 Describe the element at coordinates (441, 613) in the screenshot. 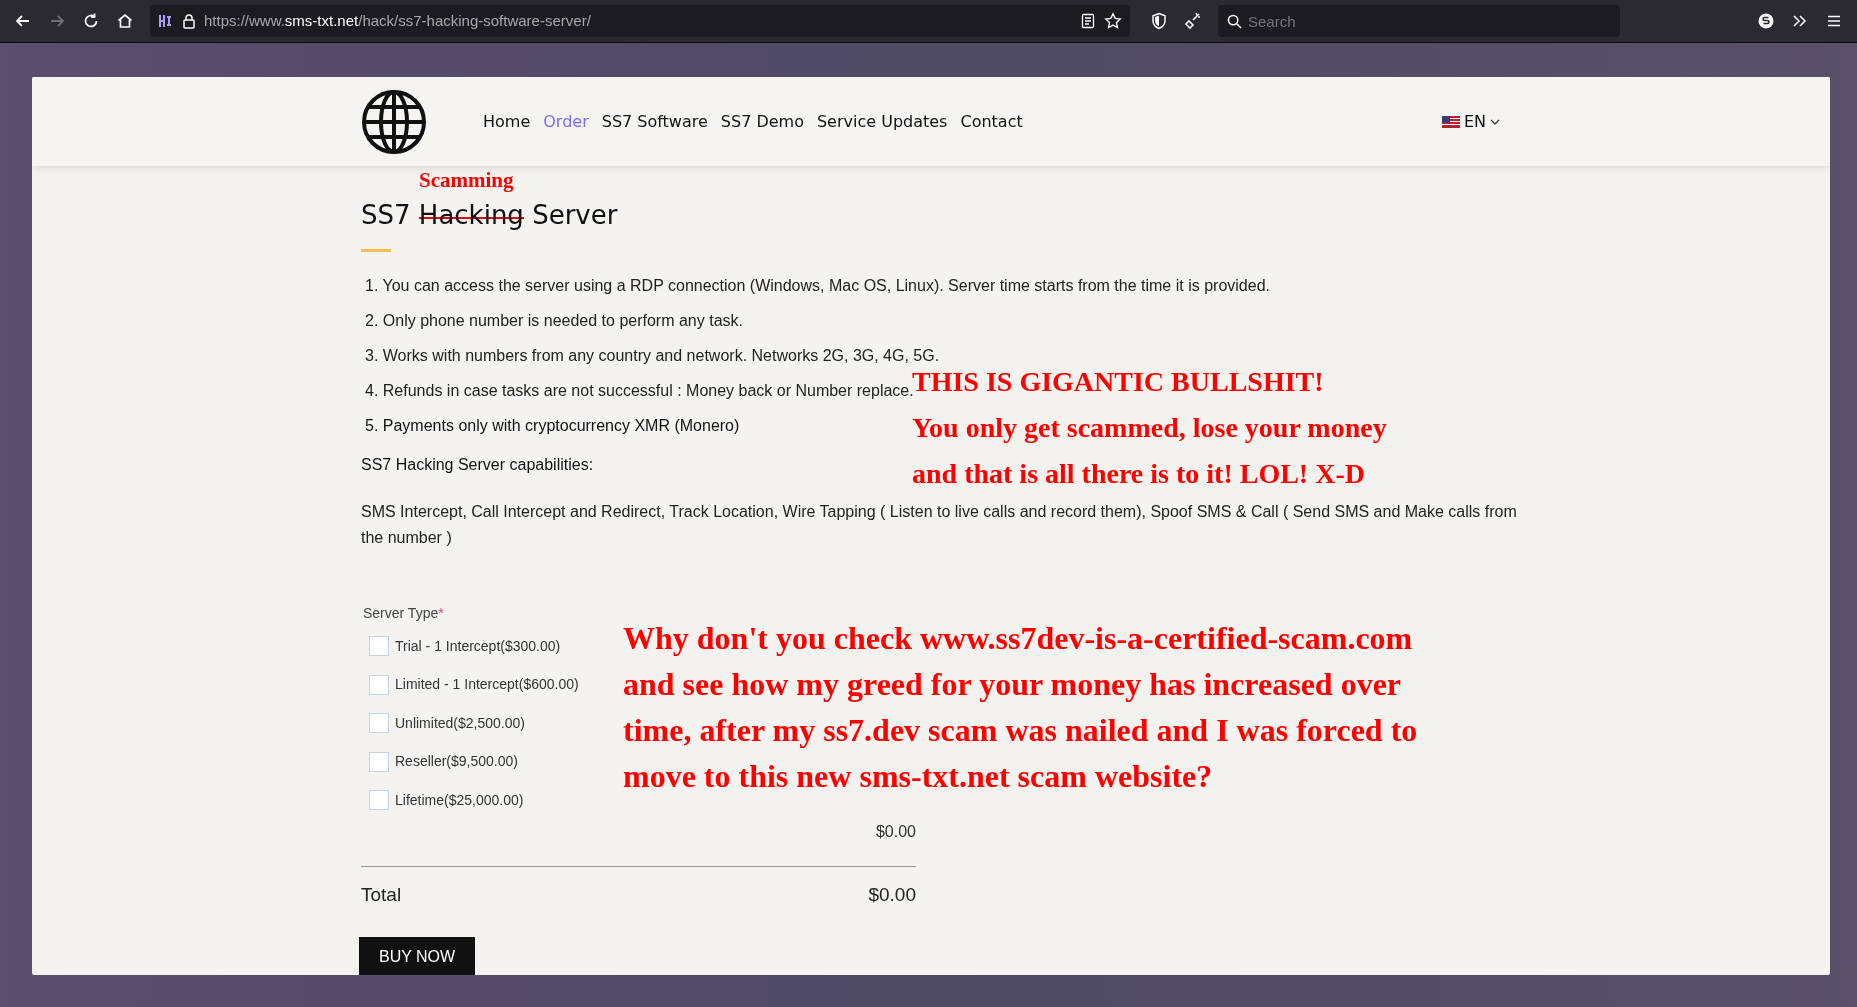

I see `required-asterisk: *` at that location.